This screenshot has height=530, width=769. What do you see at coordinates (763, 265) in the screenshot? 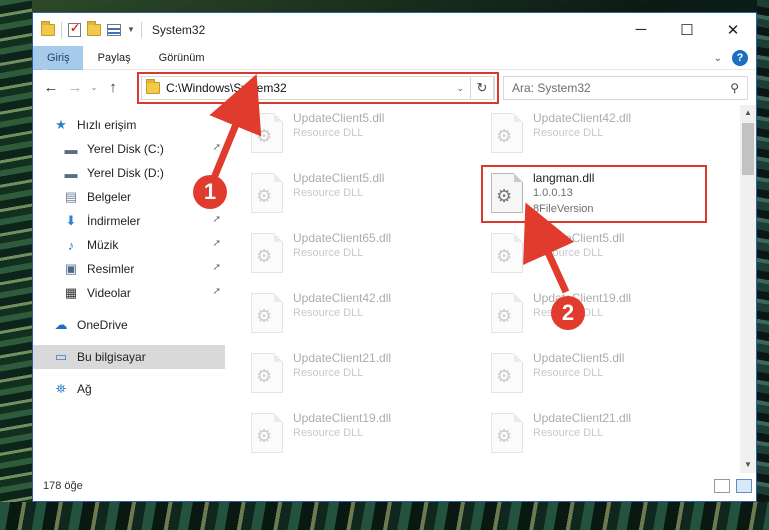
I see `desktop-background-right` at bounding box center [763, 265].